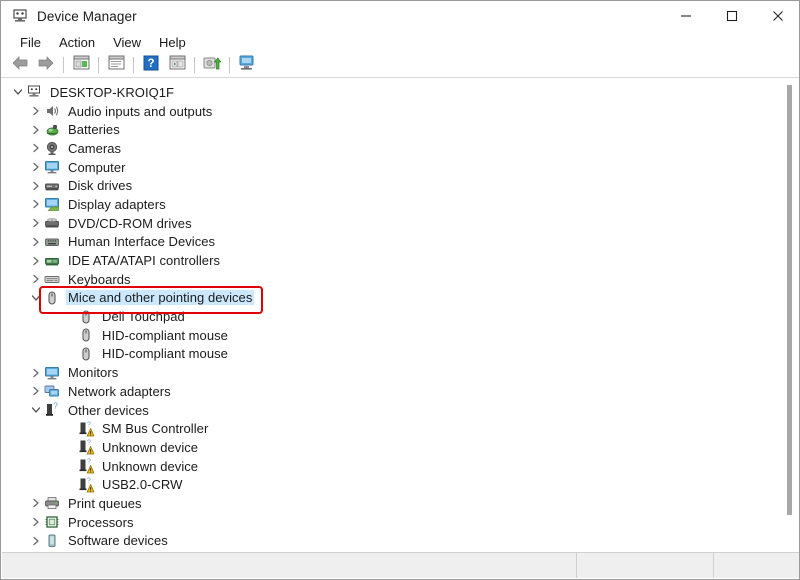 This screenshot has height=580, width=800. I want to click on speaker-icon, so click(52, 111).